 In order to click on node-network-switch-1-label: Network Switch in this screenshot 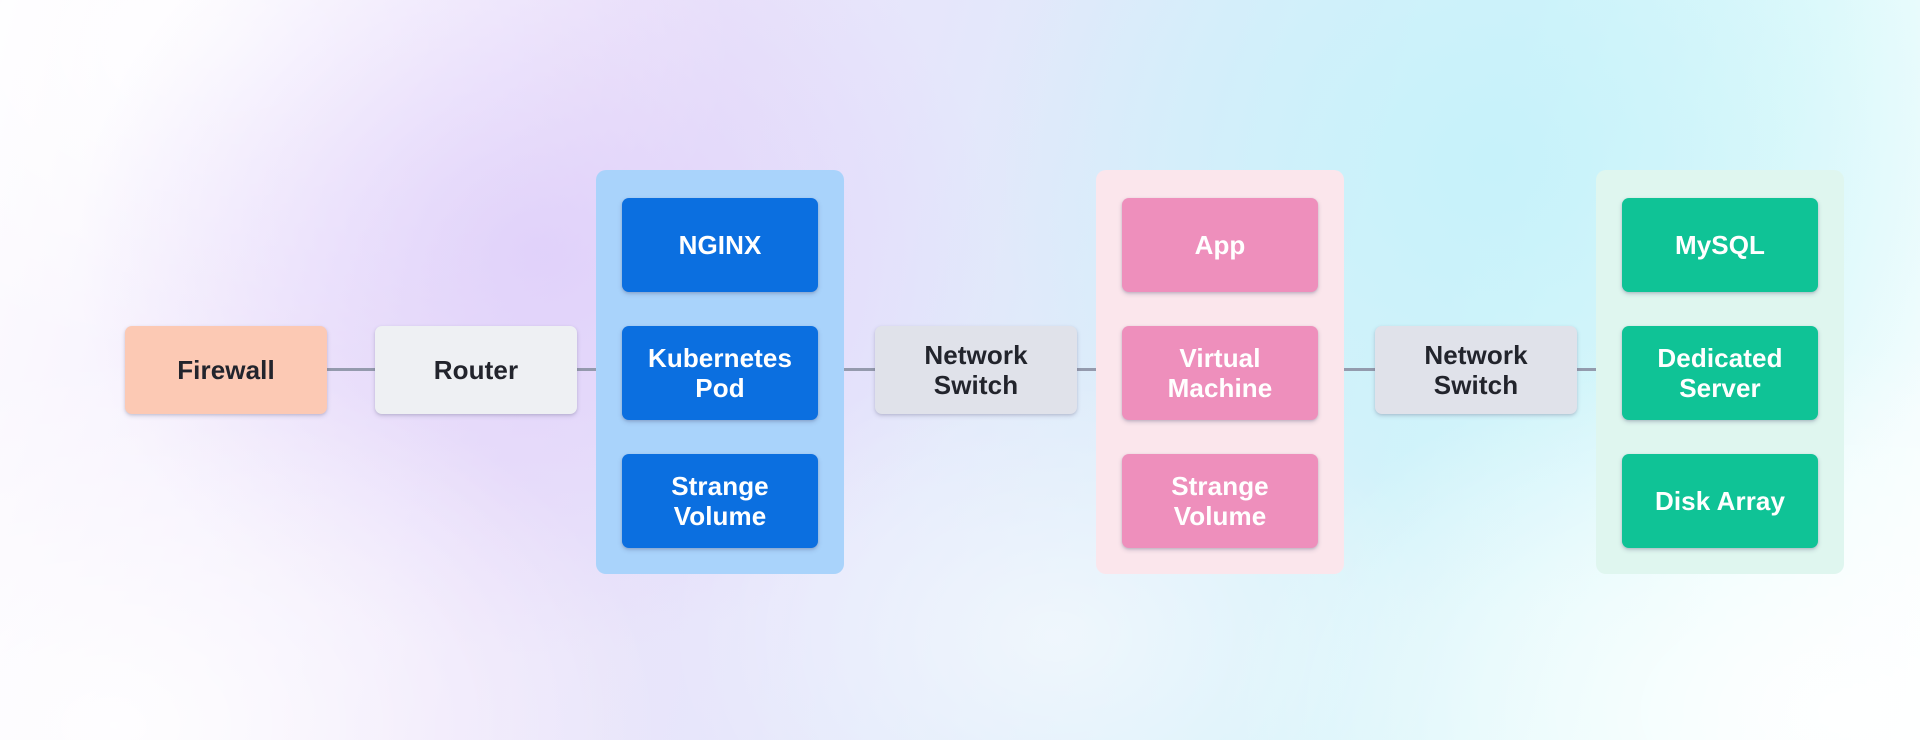, I will do `click(976, 369)`.